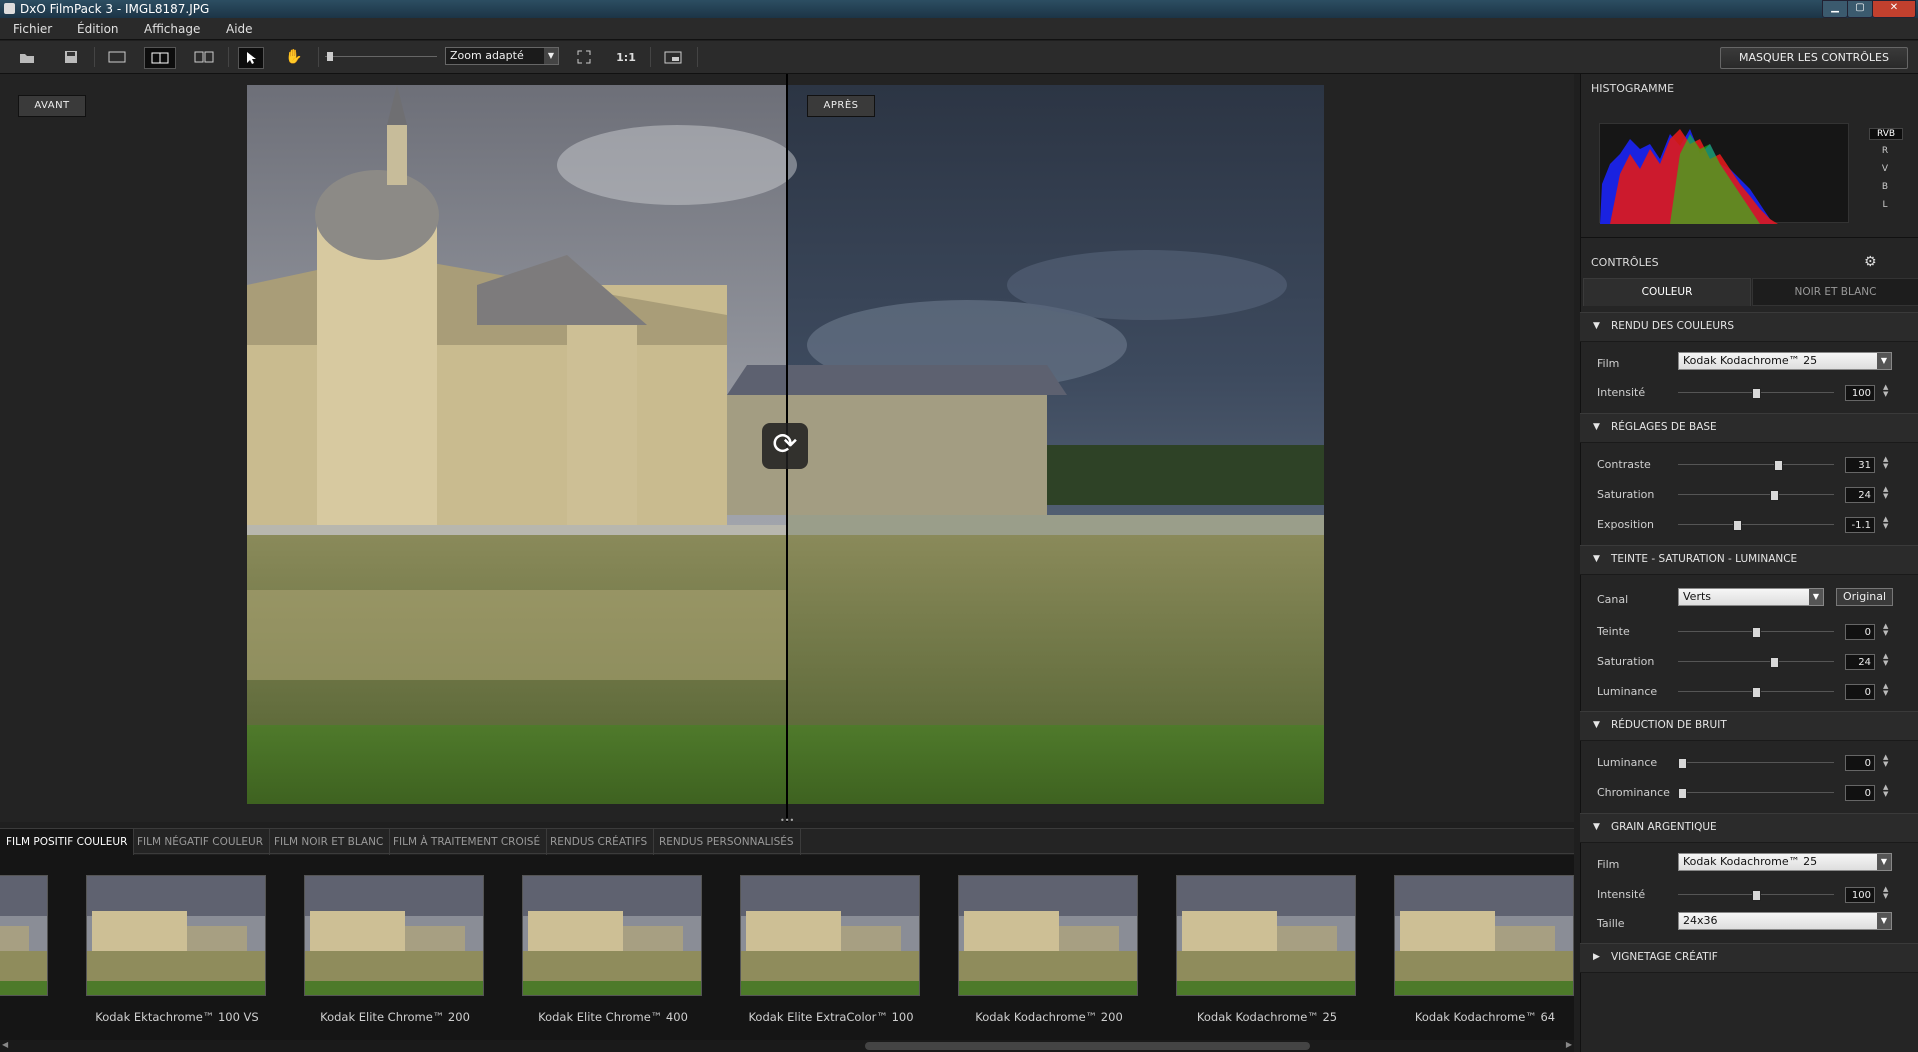 This screenshot has height=1052, width=1918. What do you see at coordinates (502, 56) in the screenshot?
I see `zoom-select: Zoom adapté ▼` at bounding box center [502, 56].